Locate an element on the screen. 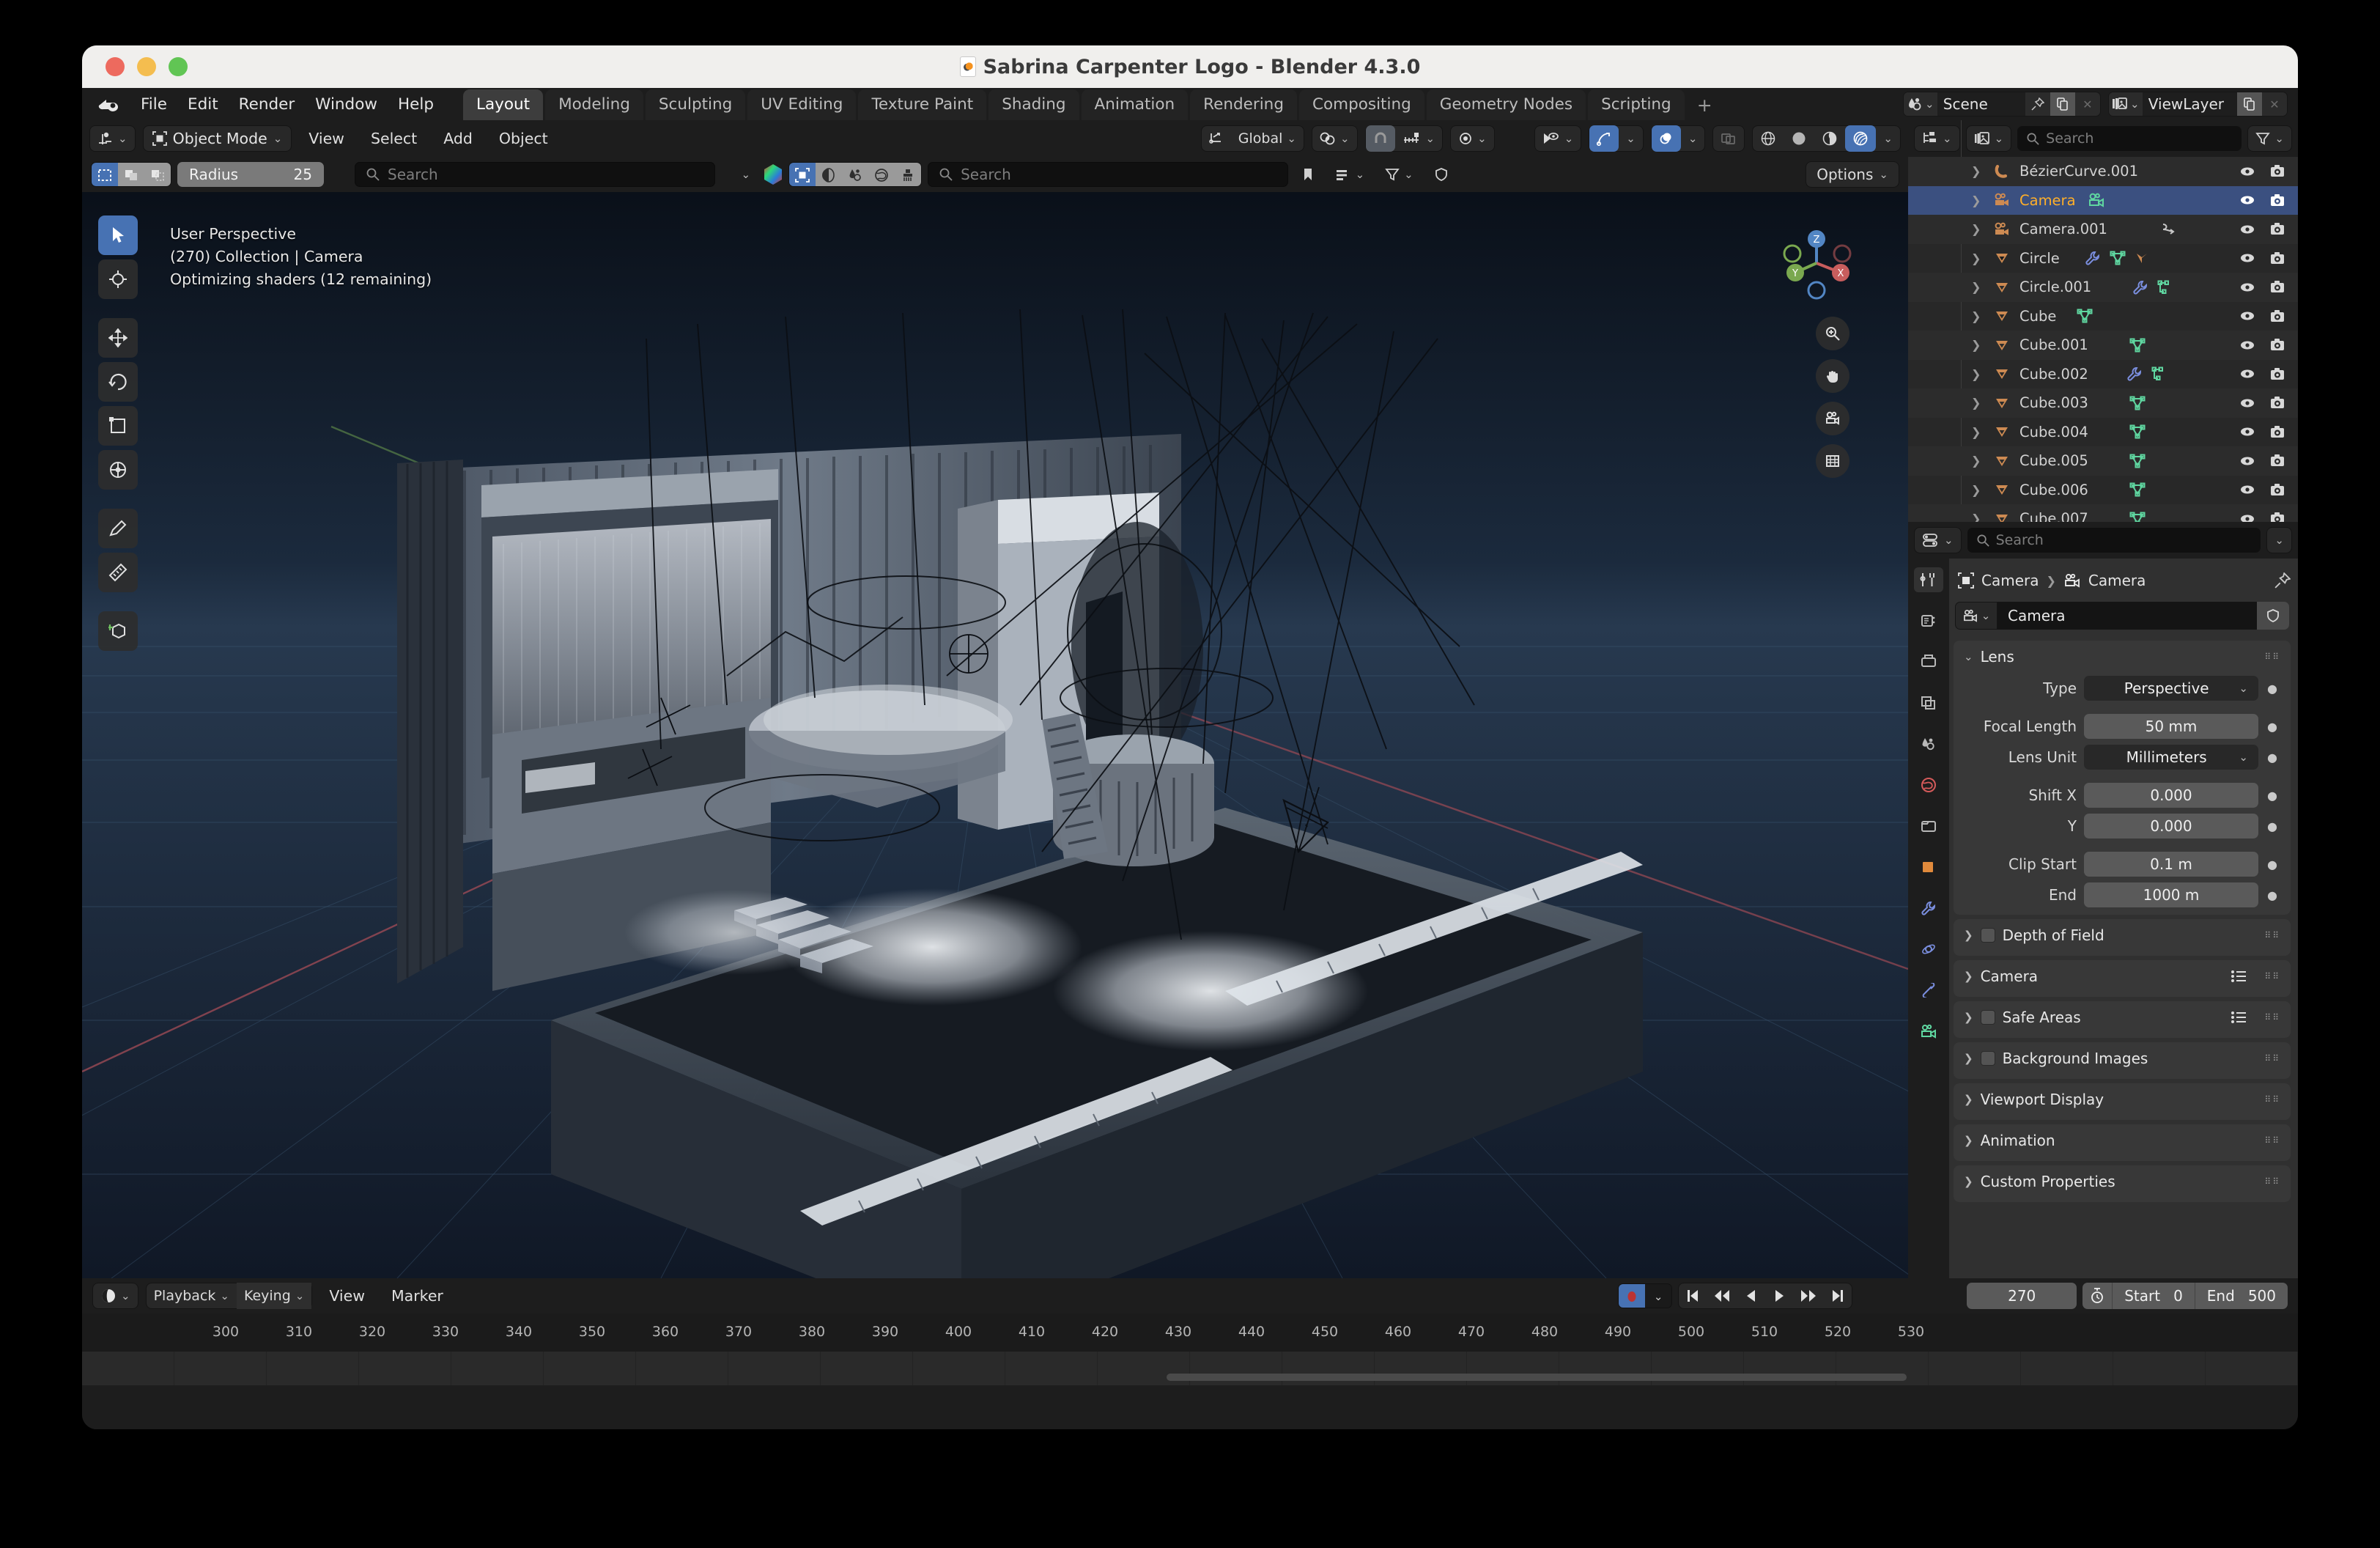 The height and width of the screenshot is (1548, 2380). preset-list-icon is located at coordinates (2239, 1017).